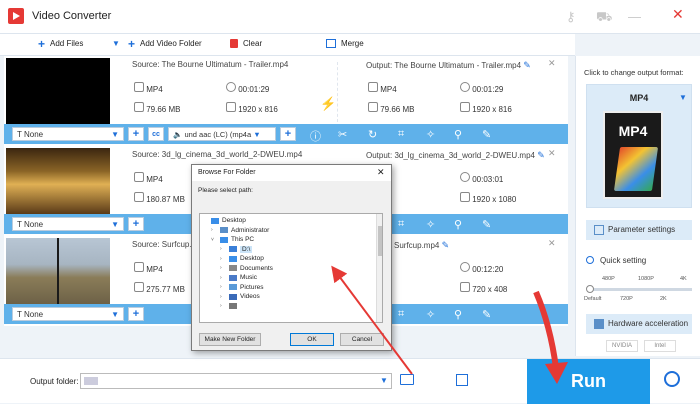 Image resolution: width=700 pixels, height=404 pixels. What do you see at coordinates (634, 16) in the screenshot?
I see `minimize-icon: —` at bounding box center [634, 16].